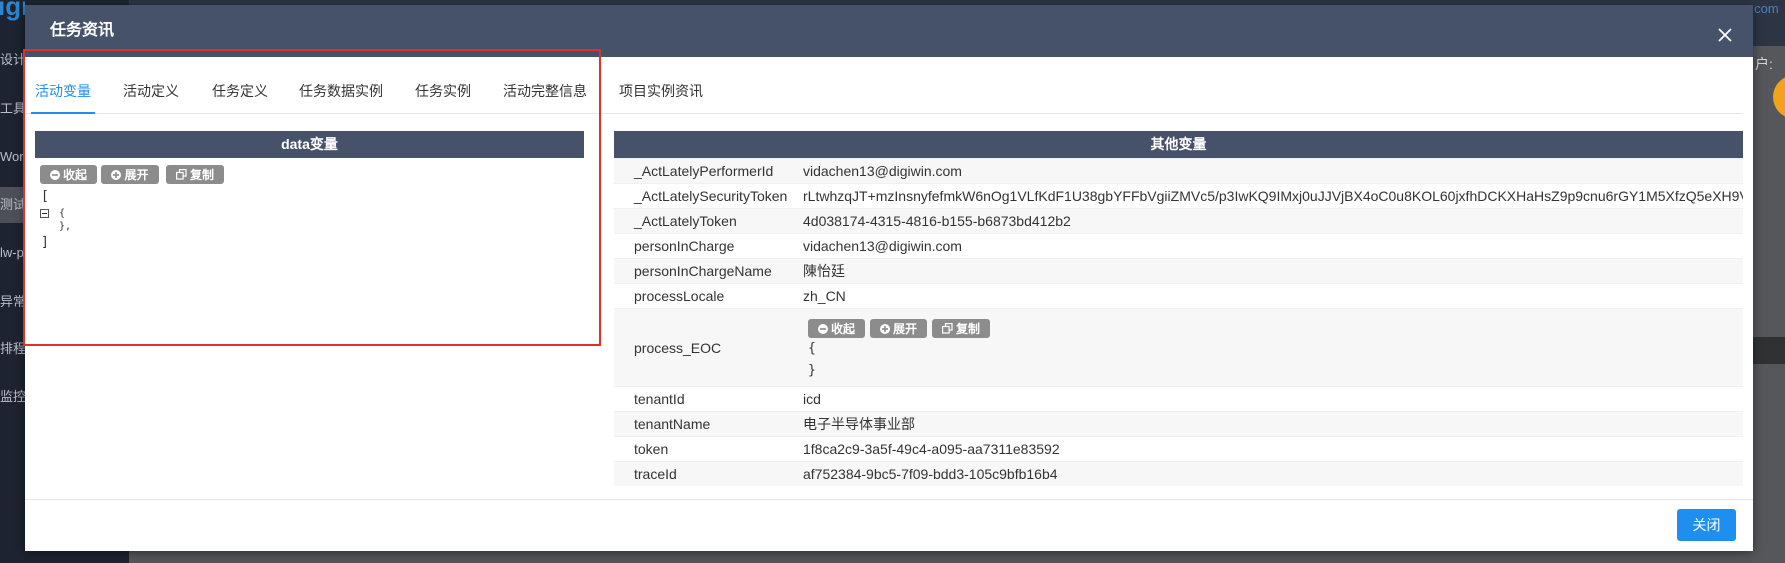 This screenshot has height=563, width=1785. What do you see at coordinates (824, 296) in the screenshot?
I see `variable-value: zh_CN` at bounding box center [824, 296].